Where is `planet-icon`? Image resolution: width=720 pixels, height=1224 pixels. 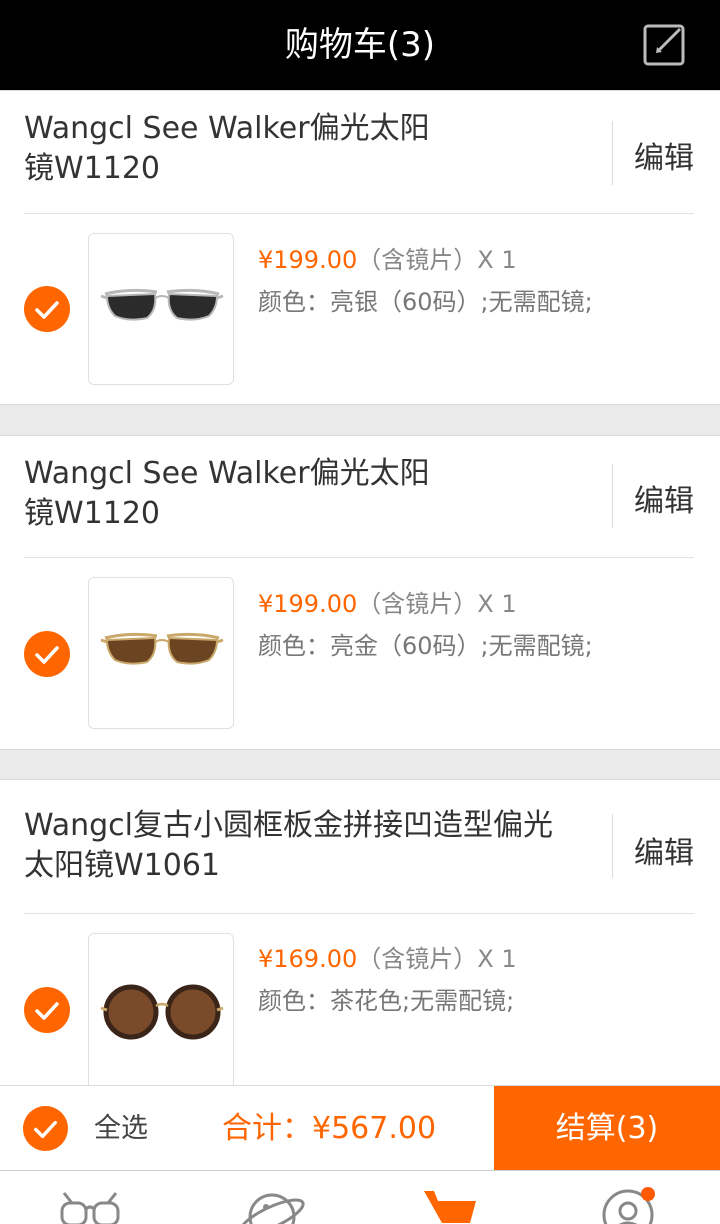 planet-icon is located at coordinates (272, 1208).